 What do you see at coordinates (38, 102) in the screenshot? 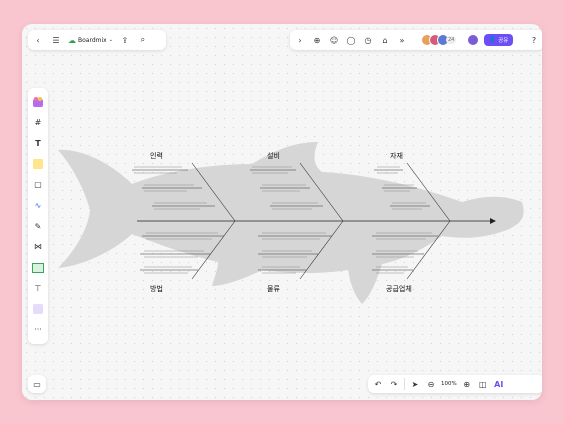
I see `shapes-icon` at bounding box center [38, 102].